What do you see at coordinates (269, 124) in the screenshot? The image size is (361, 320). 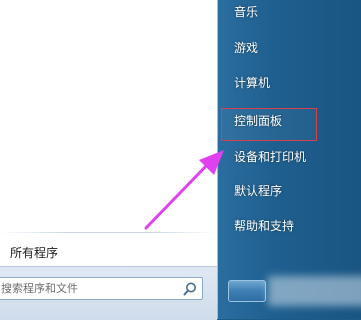 I see `control-panel-highlight` at bounding box center [269, 124].